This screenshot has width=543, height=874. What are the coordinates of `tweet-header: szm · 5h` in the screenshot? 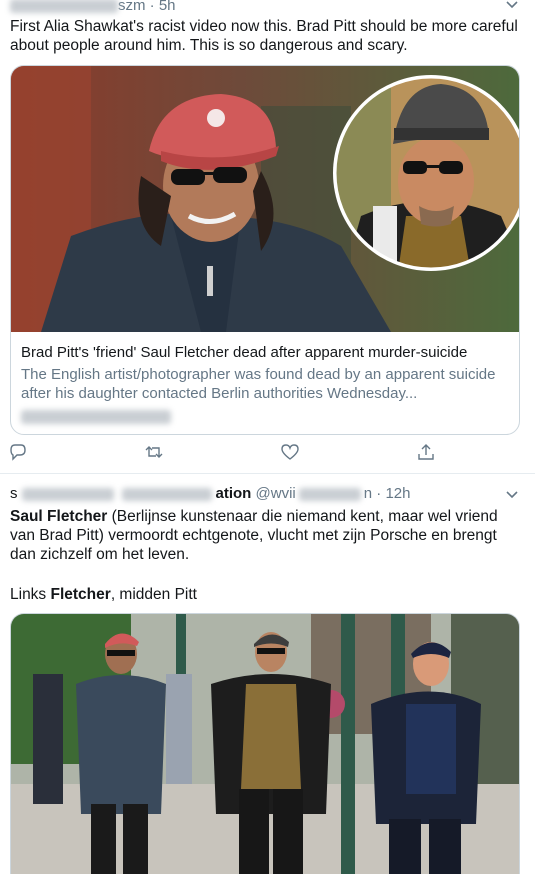 It's located at (93, 7).